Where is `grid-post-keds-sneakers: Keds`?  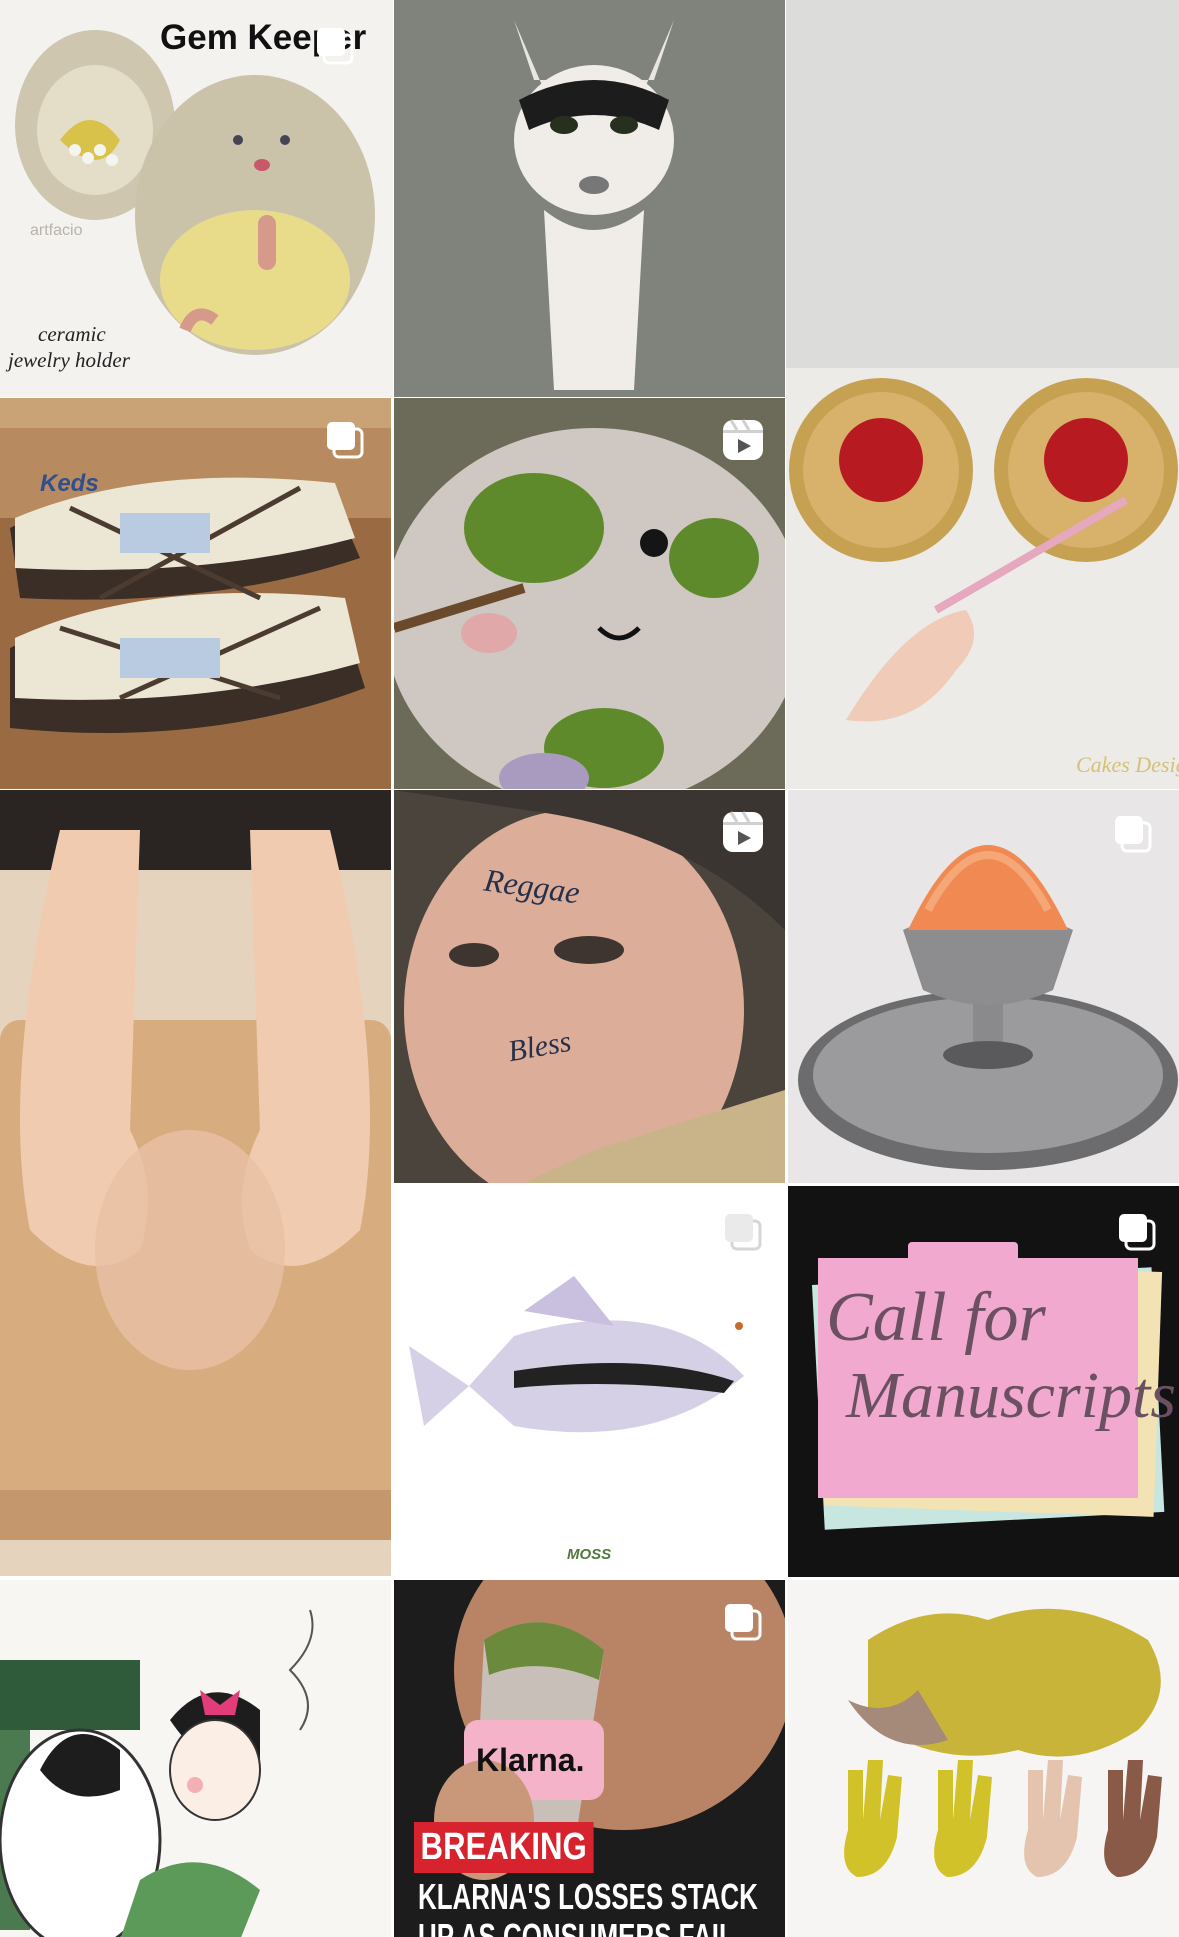 grid-post-keds-sneakers: Keds is located at coordinates (195, 593).